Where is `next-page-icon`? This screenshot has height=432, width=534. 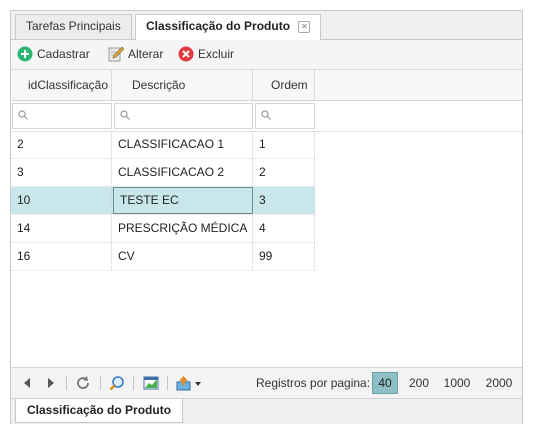
next-page-icon is located at coordinates (51, 383).